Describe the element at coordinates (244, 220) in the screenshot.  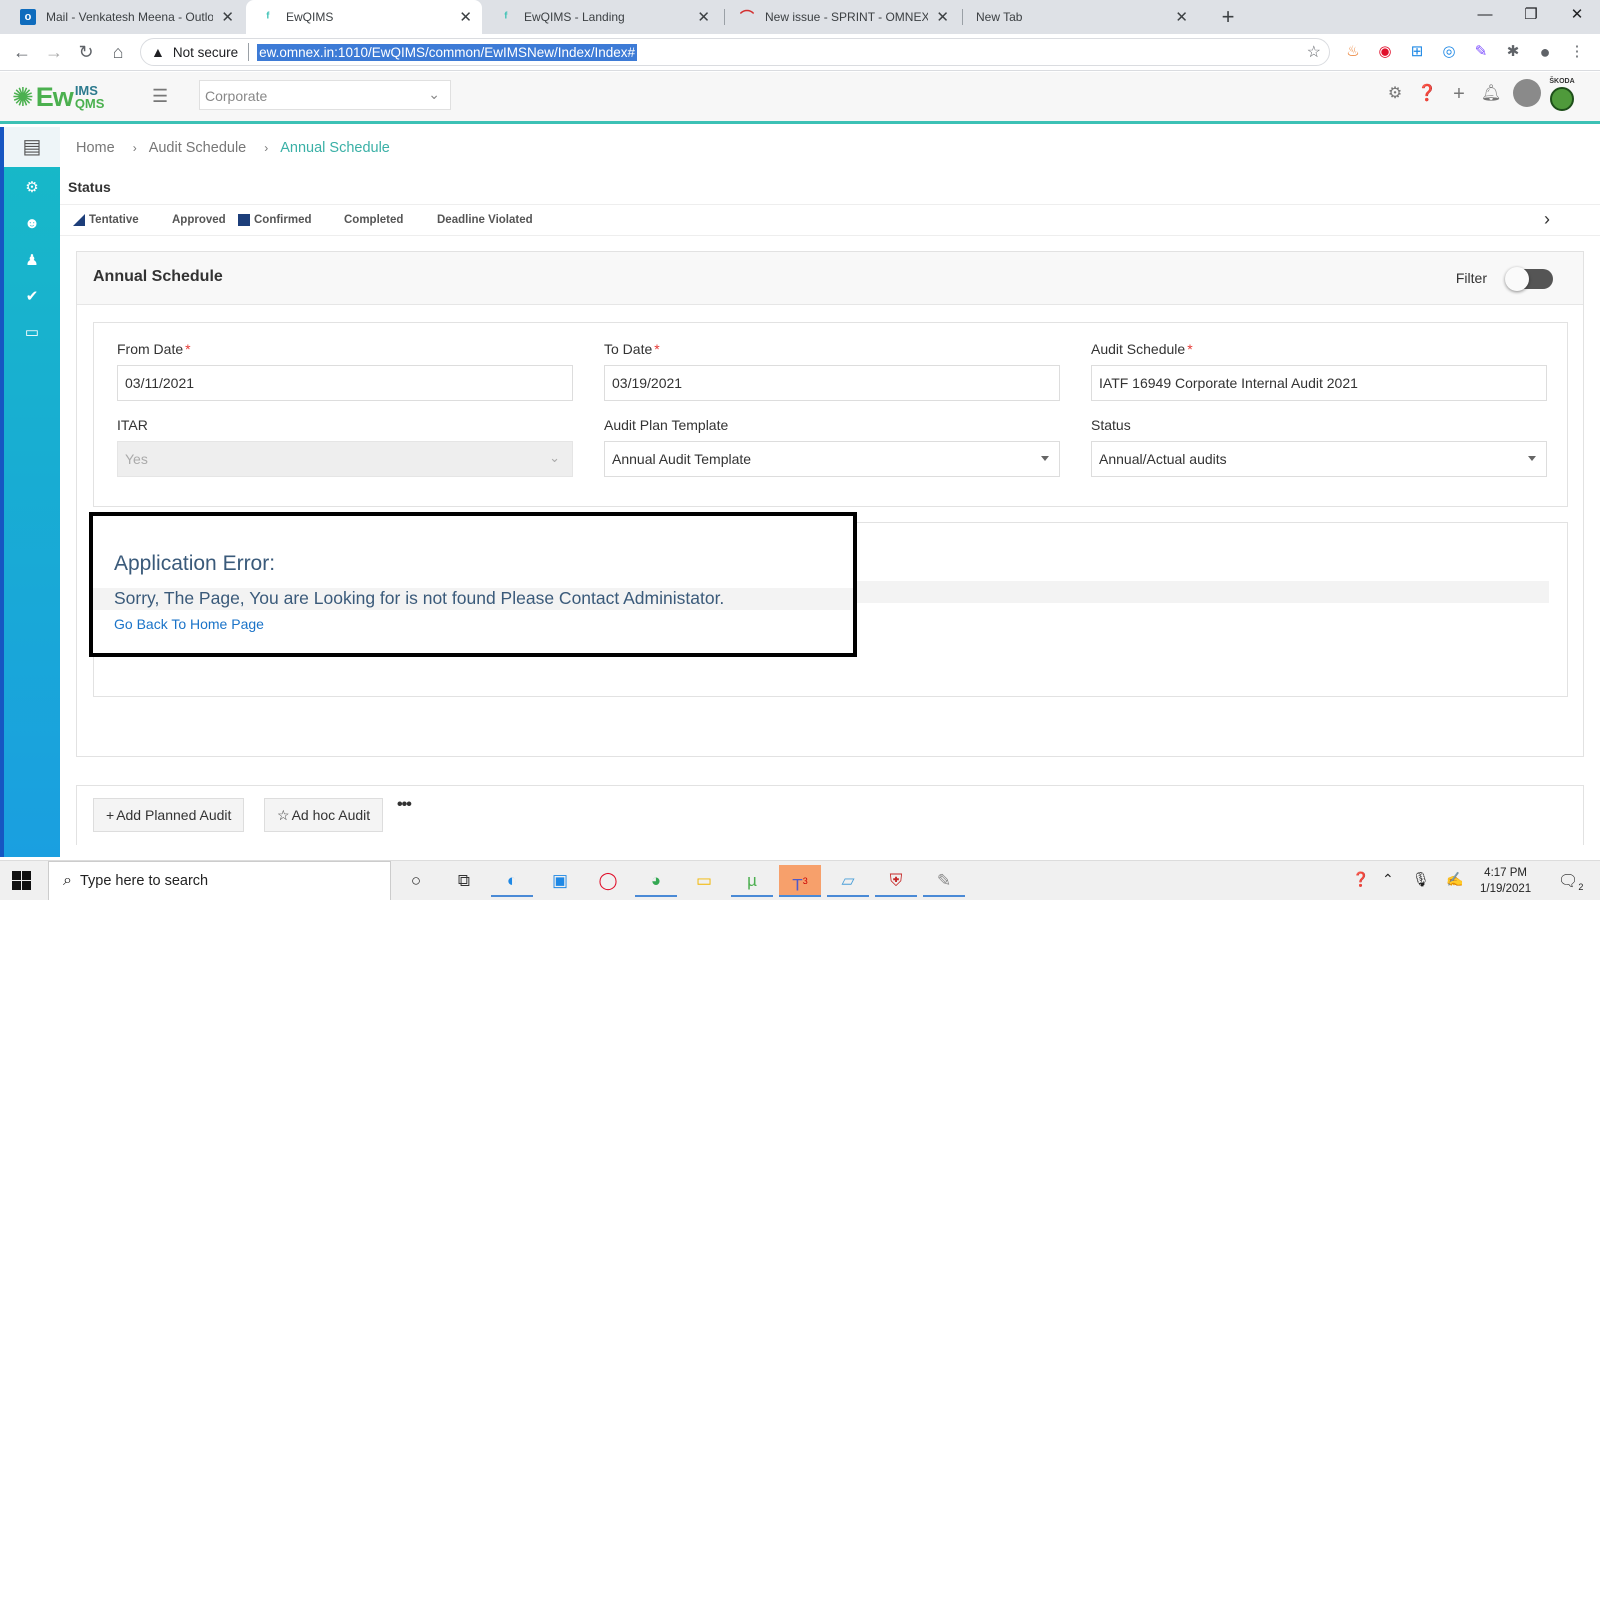
I see `confirmed-swatch` at that location.